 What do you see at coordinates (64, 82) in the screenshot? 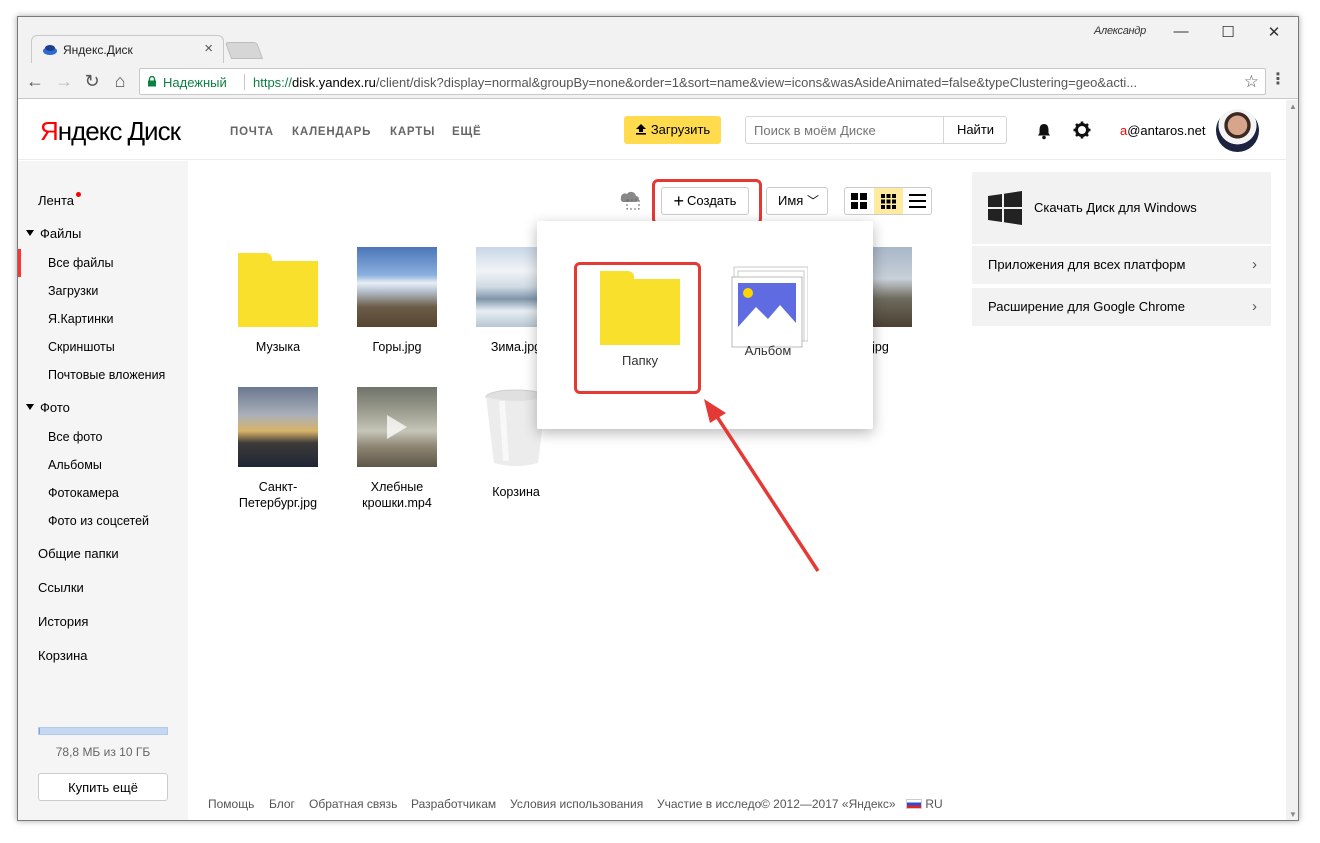
I see `forward-icon: →` at bounding box center [64, 82].